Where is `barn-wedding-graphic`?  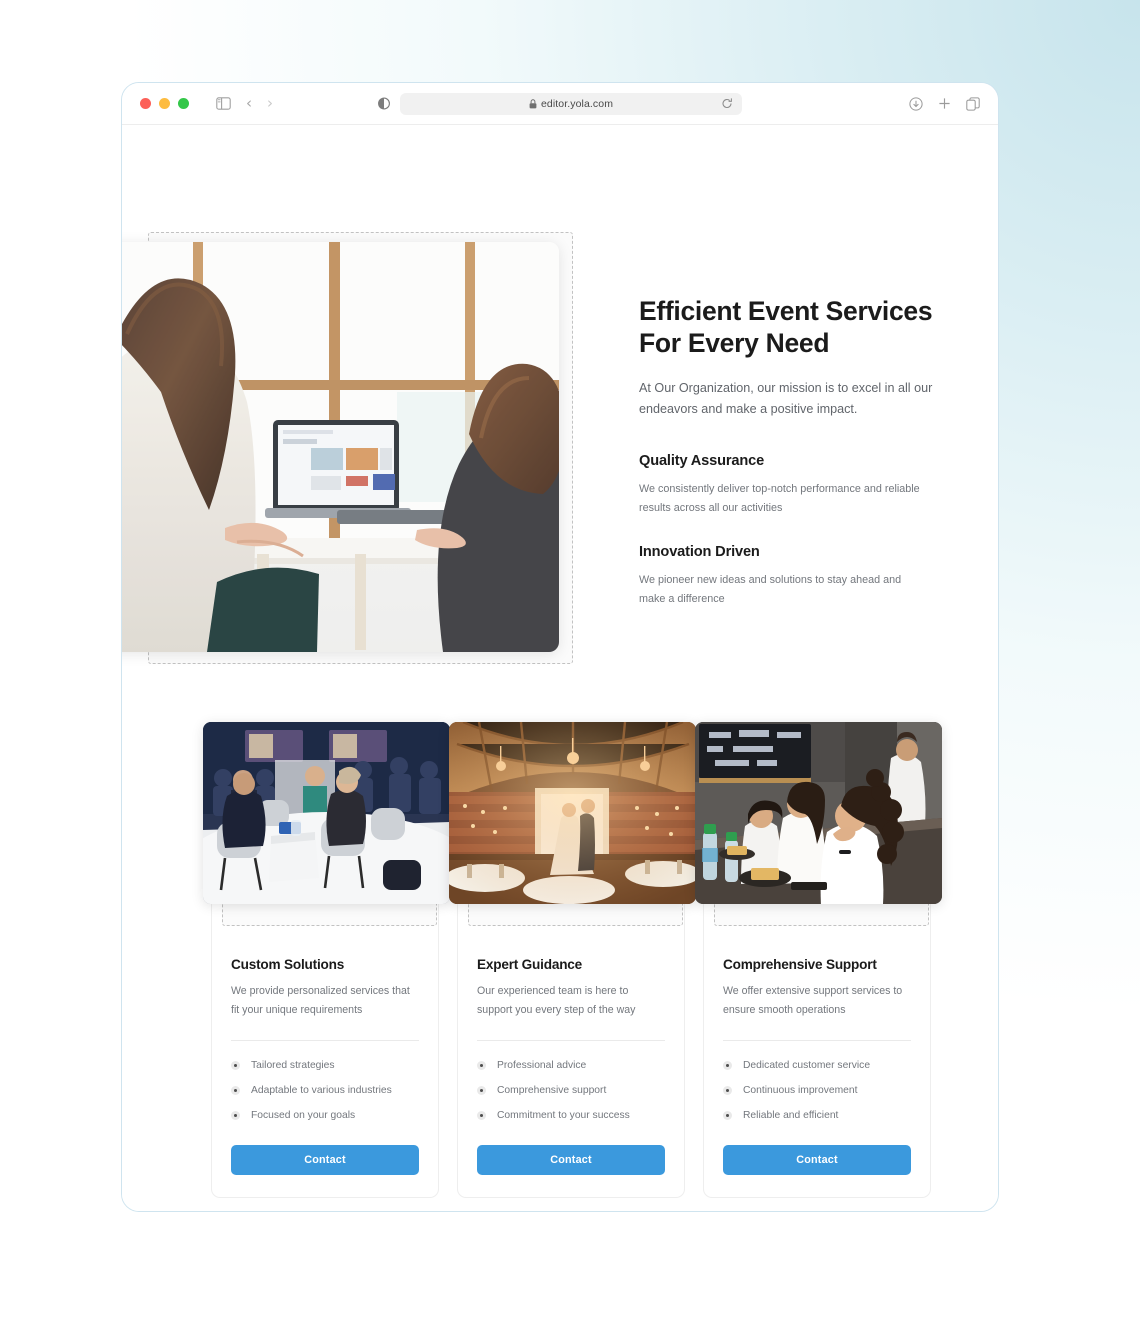
barn-wedding-graphic is located at coordinates (572, 813).